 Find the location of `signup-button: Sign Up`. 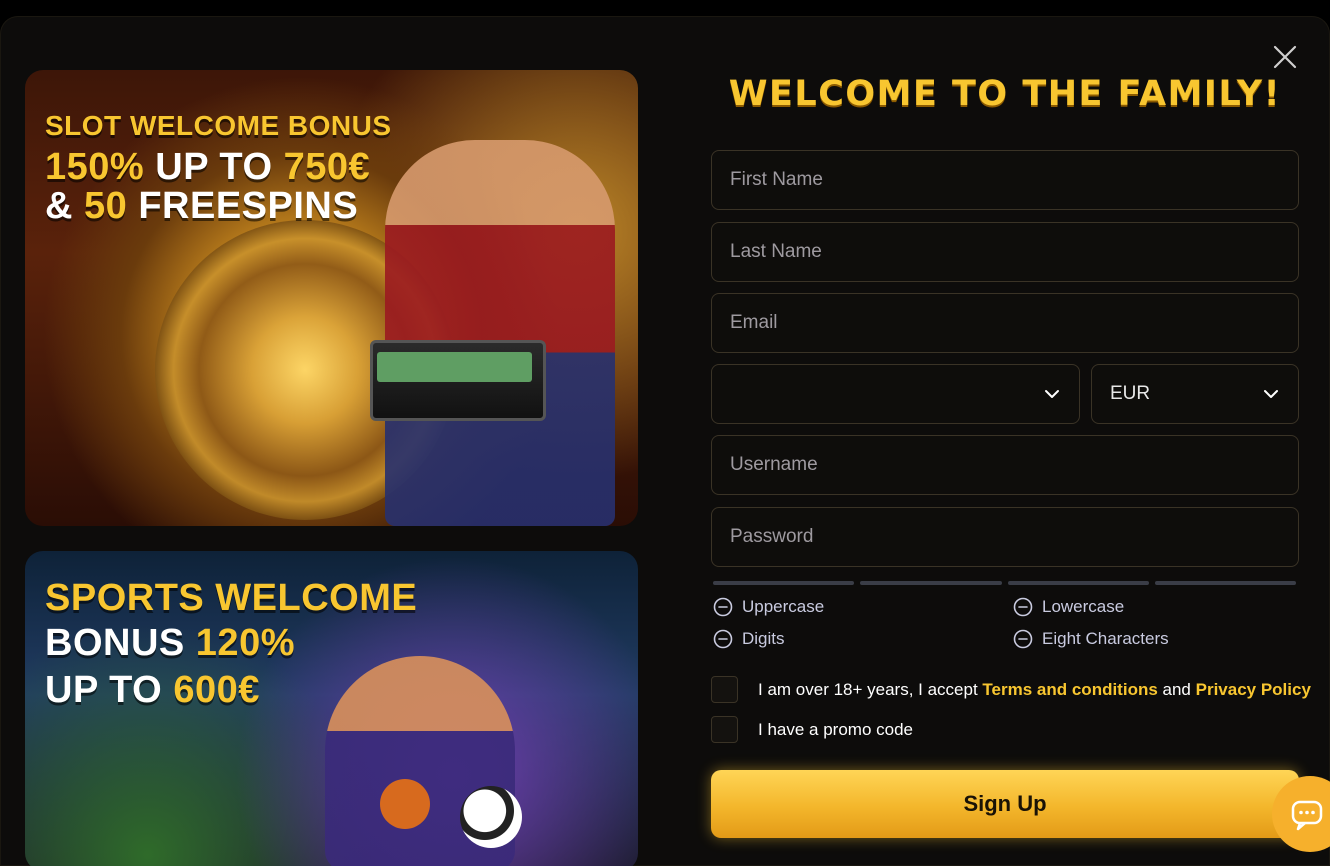

signup-button: Sign Up is located at coordinates (1005, 804).